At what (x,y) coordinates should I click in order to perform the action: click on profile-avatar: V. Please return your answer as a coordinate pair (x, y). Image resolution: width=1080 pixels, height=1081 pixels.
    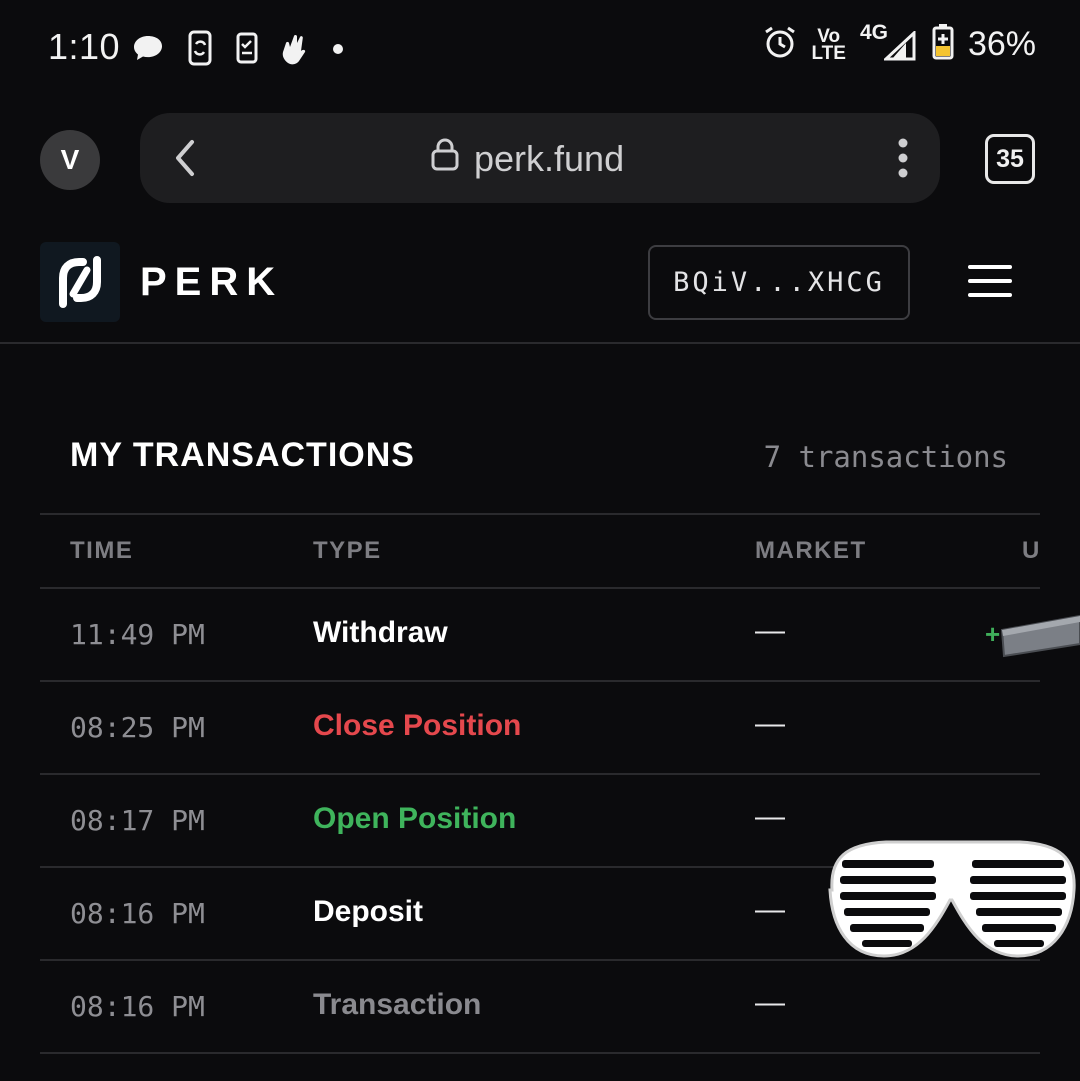
    Looking at the image, I should click on (70, 160).